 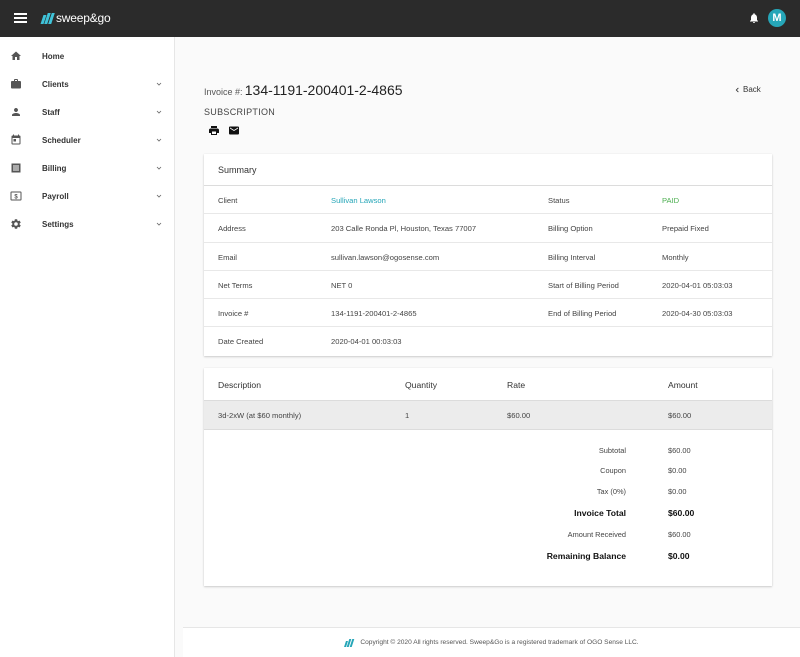 I want to click on chevron-left-icon, so click(x=737, y=89).